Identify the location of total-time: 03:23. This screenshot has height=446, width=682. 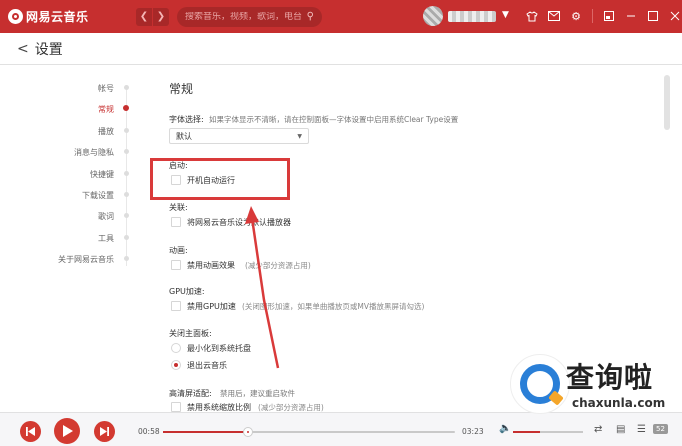
(473, 431).